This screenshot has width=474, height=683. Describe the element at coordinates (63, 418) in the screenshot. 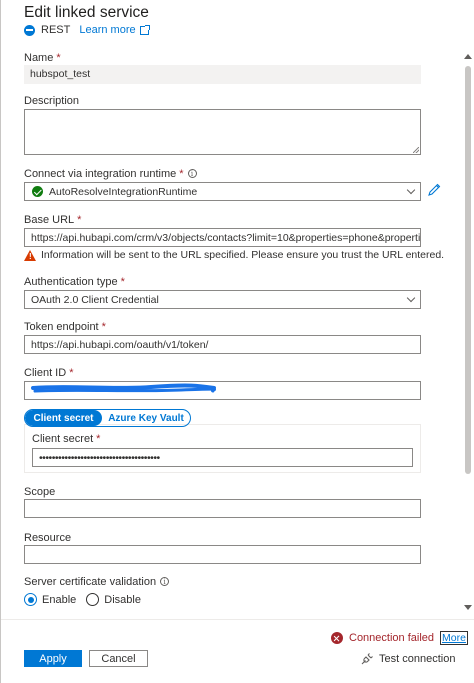

I see `toggle-client-secret: Client secret` at that location.